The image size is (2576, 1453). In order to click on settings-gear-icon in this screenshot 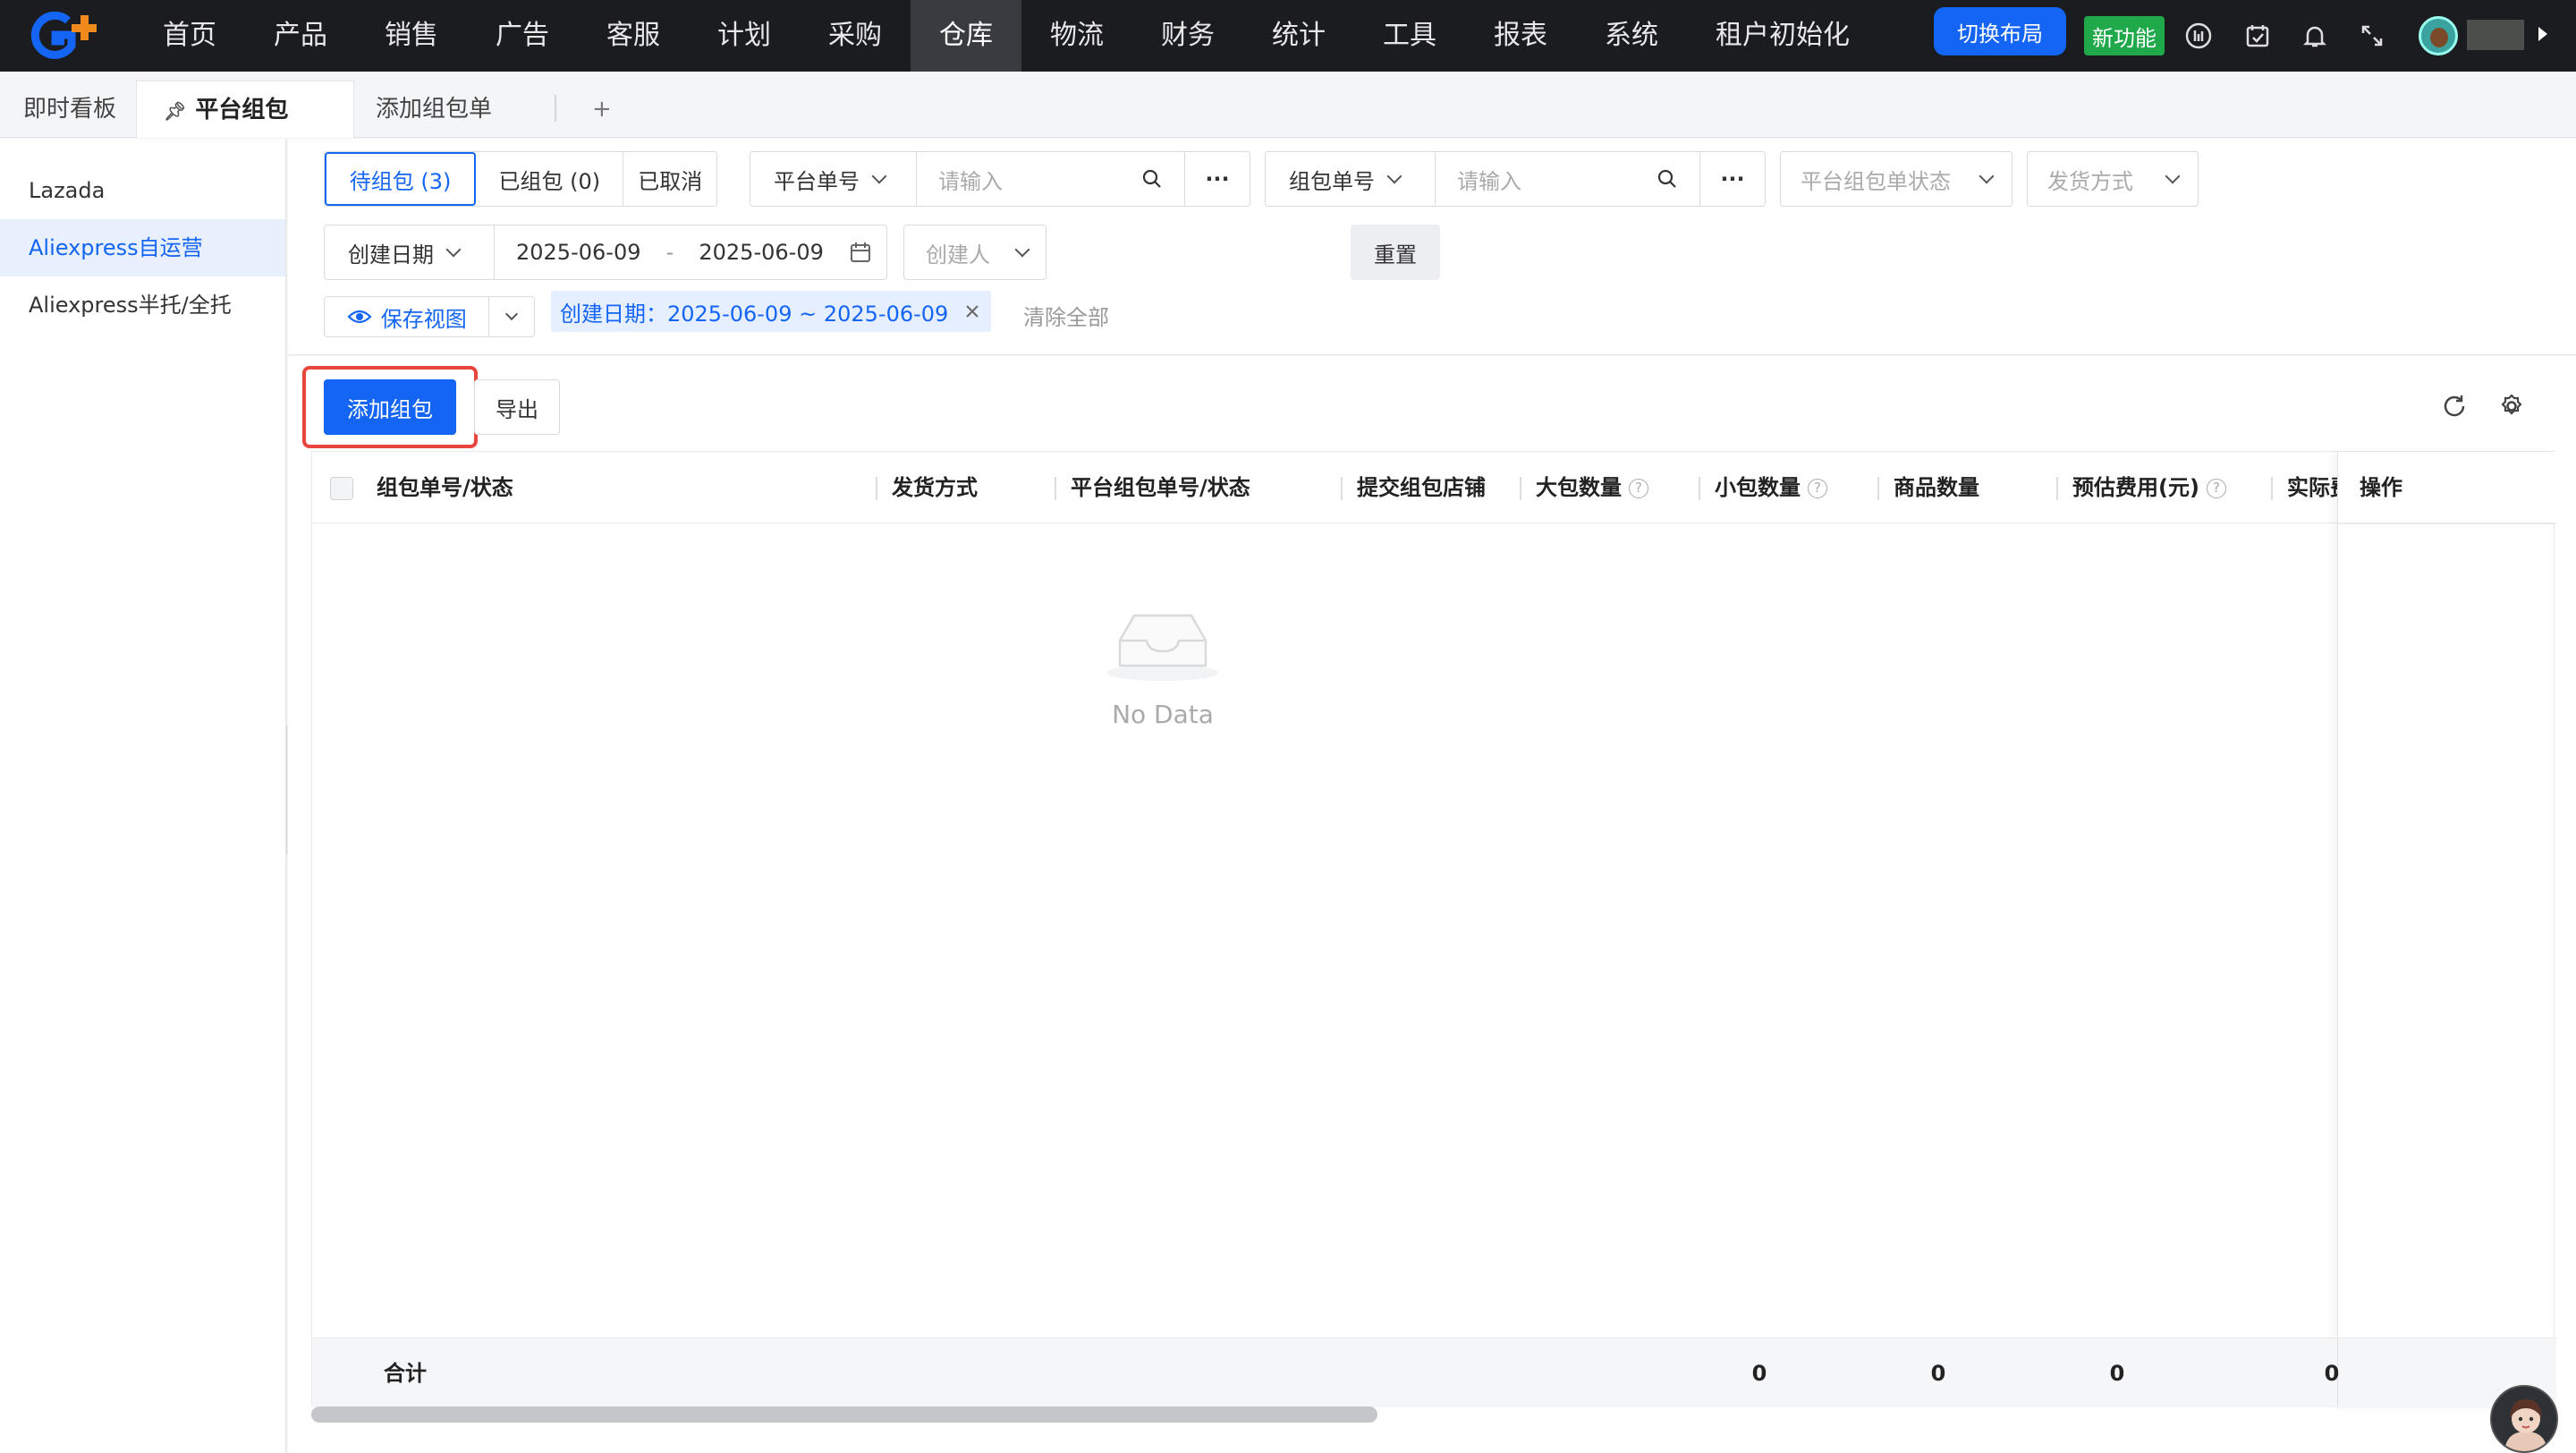, I will do `click(2512, 406)`.